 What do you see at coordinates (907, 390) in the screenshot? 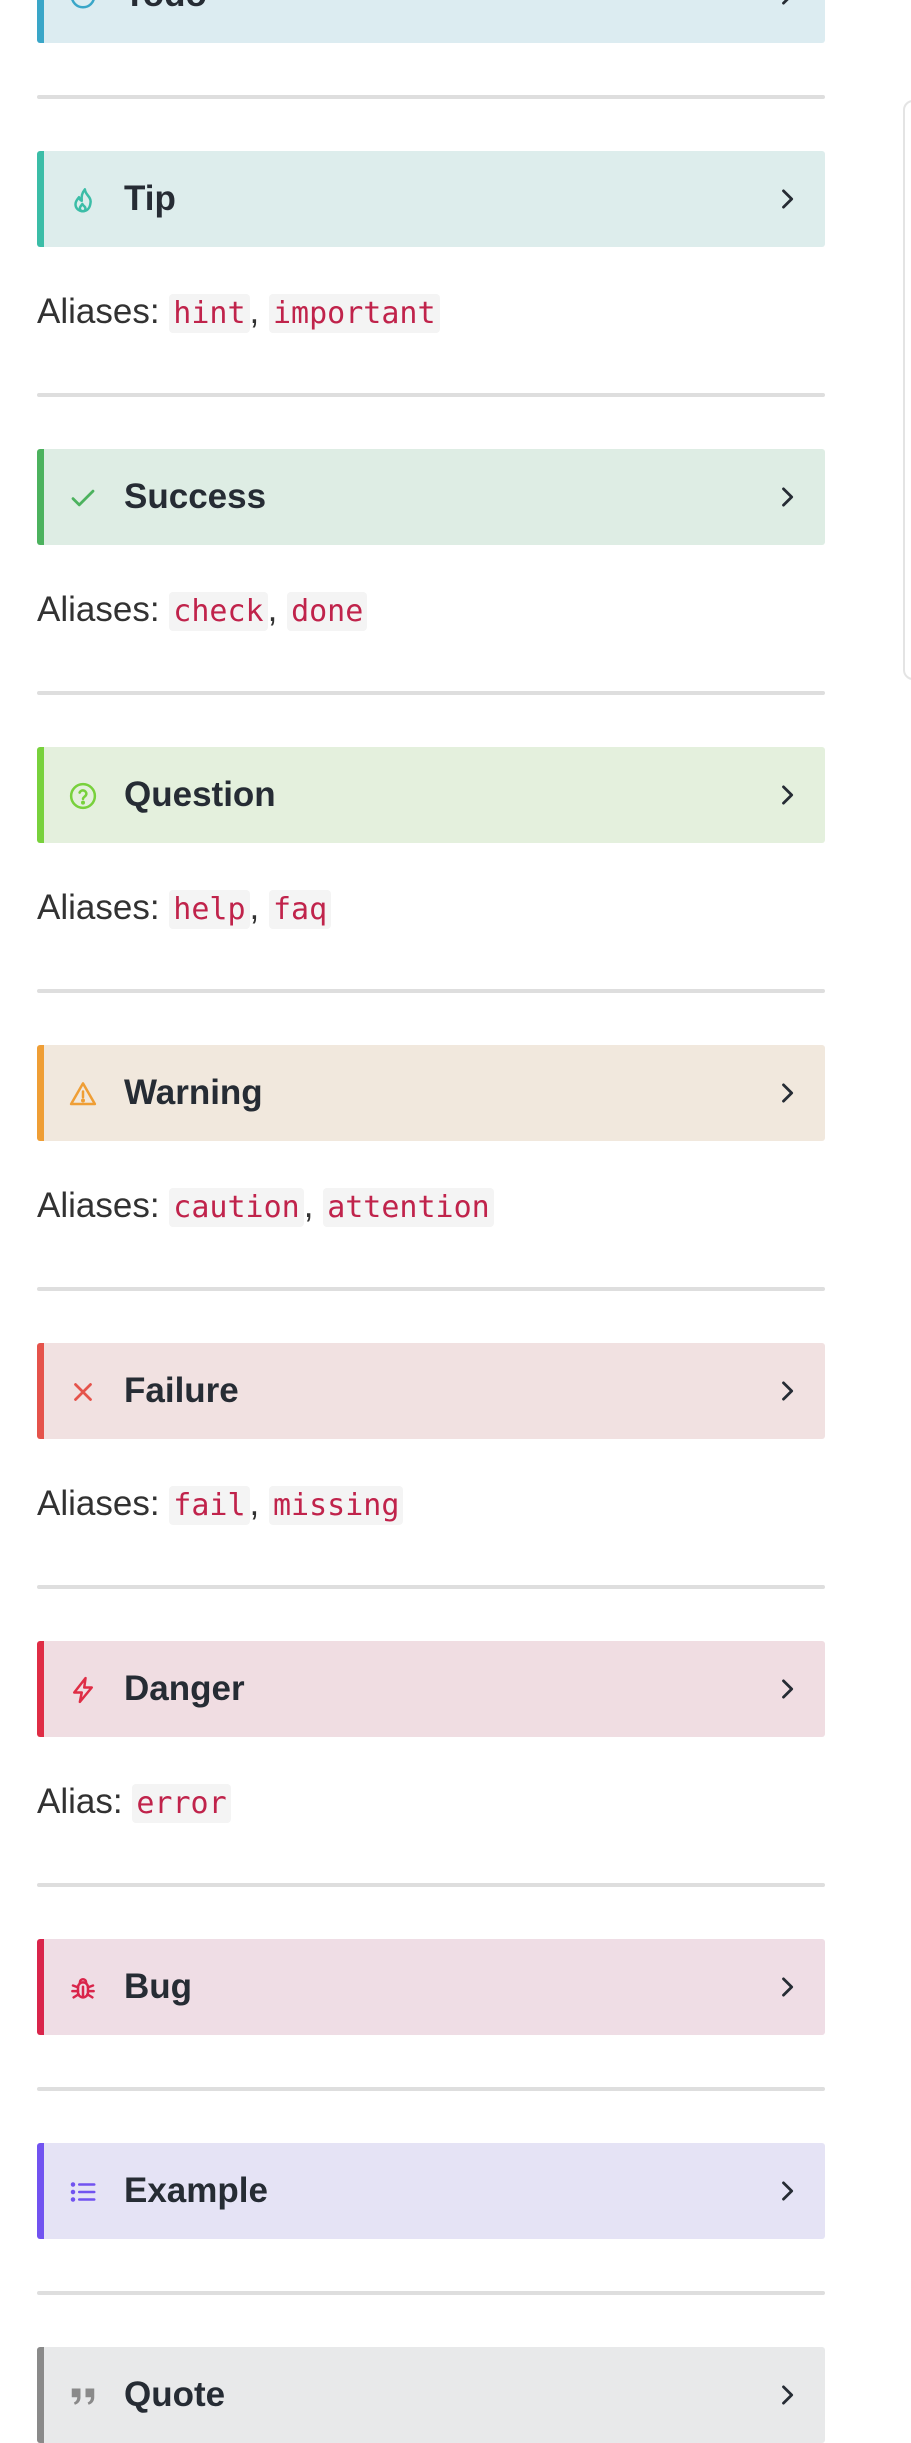
I see `side-panel-edge` at bounding box center [907, 390].